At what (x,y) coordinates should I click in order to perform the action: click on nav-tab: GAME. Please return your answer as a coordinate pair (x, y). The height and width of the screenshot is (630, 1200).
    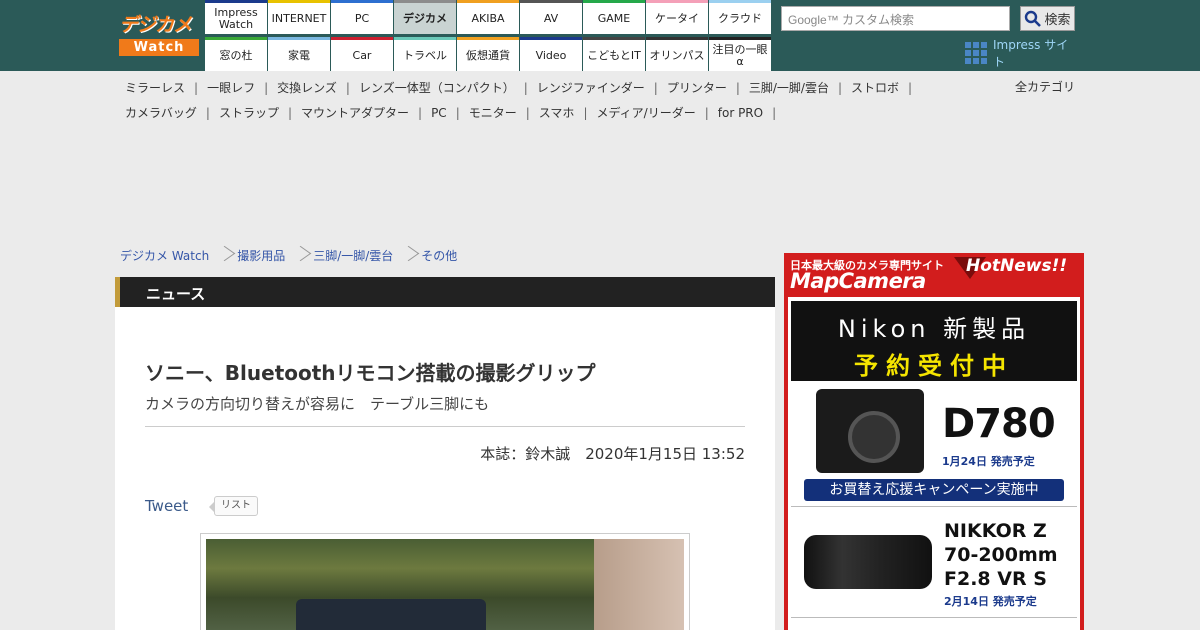
    Looking at the image, I should click on (614, 17).